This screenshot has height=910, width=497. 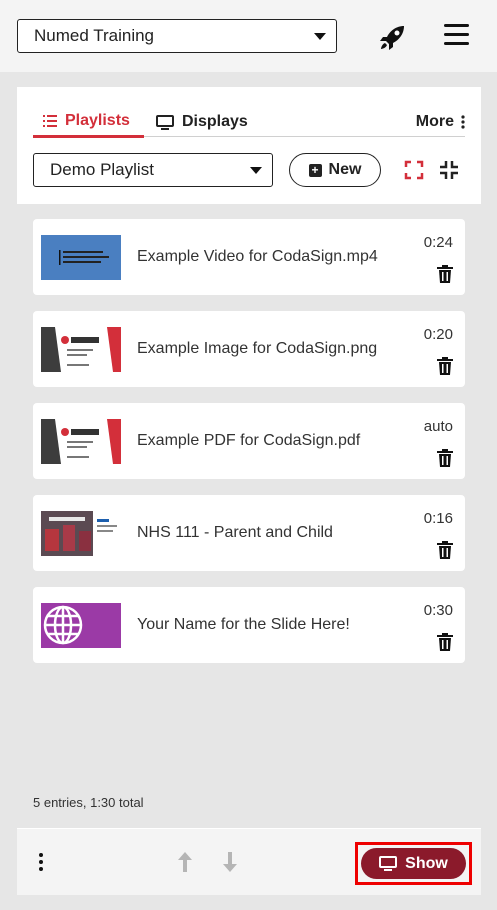 I want to click on organization-select-value: Numed Training, so click(x=94, y=35).